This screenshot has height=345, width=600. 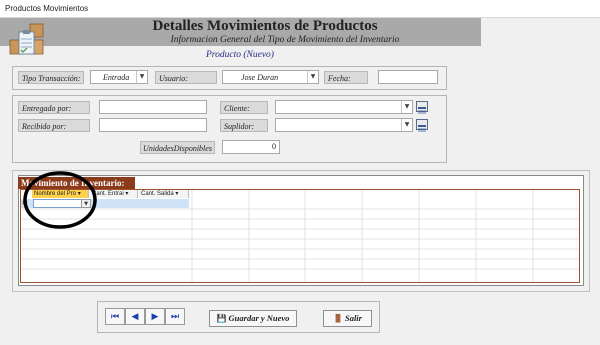 I want to click on window-title: Productos Movimientos, so click(x=300, y=9).